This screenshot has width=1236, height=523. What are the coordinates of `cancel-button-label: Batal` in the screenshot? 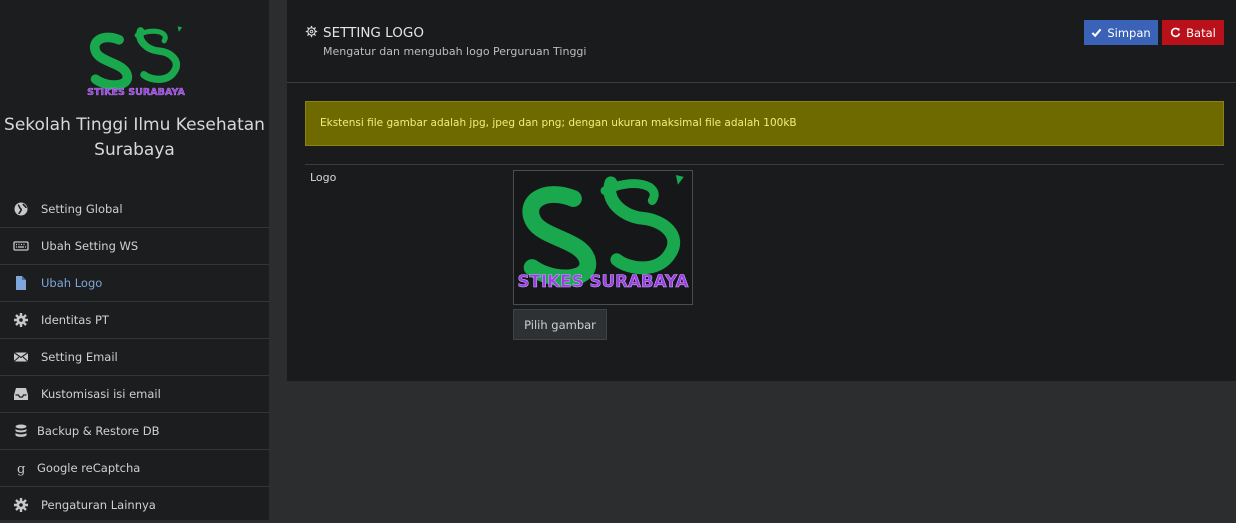 It's located at (1201, 32).